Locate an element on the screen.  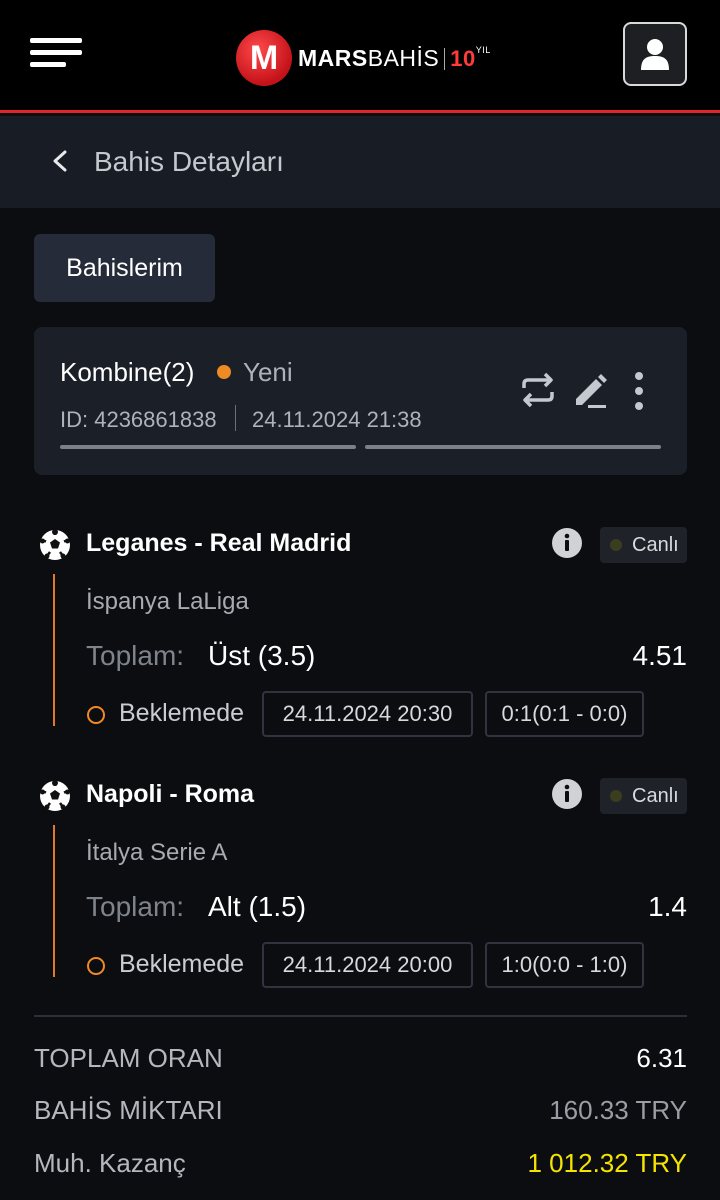
status-dot-icon is located at coordinates (224, 372).